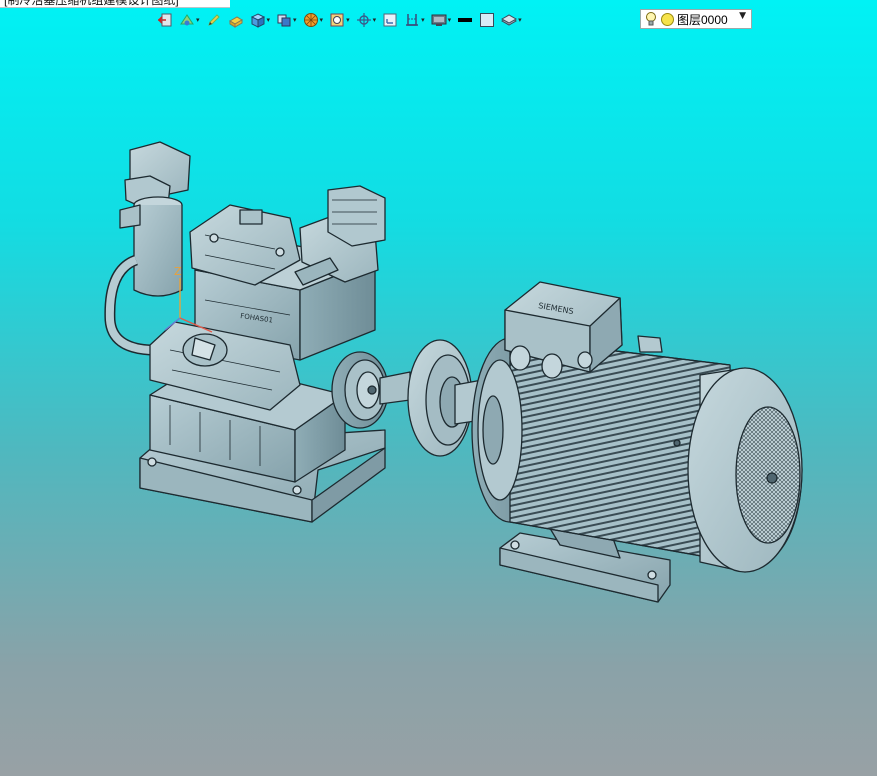 This screenshot has height=776, width=877. I want to click on cylinder-head-right, so click(340, 235).